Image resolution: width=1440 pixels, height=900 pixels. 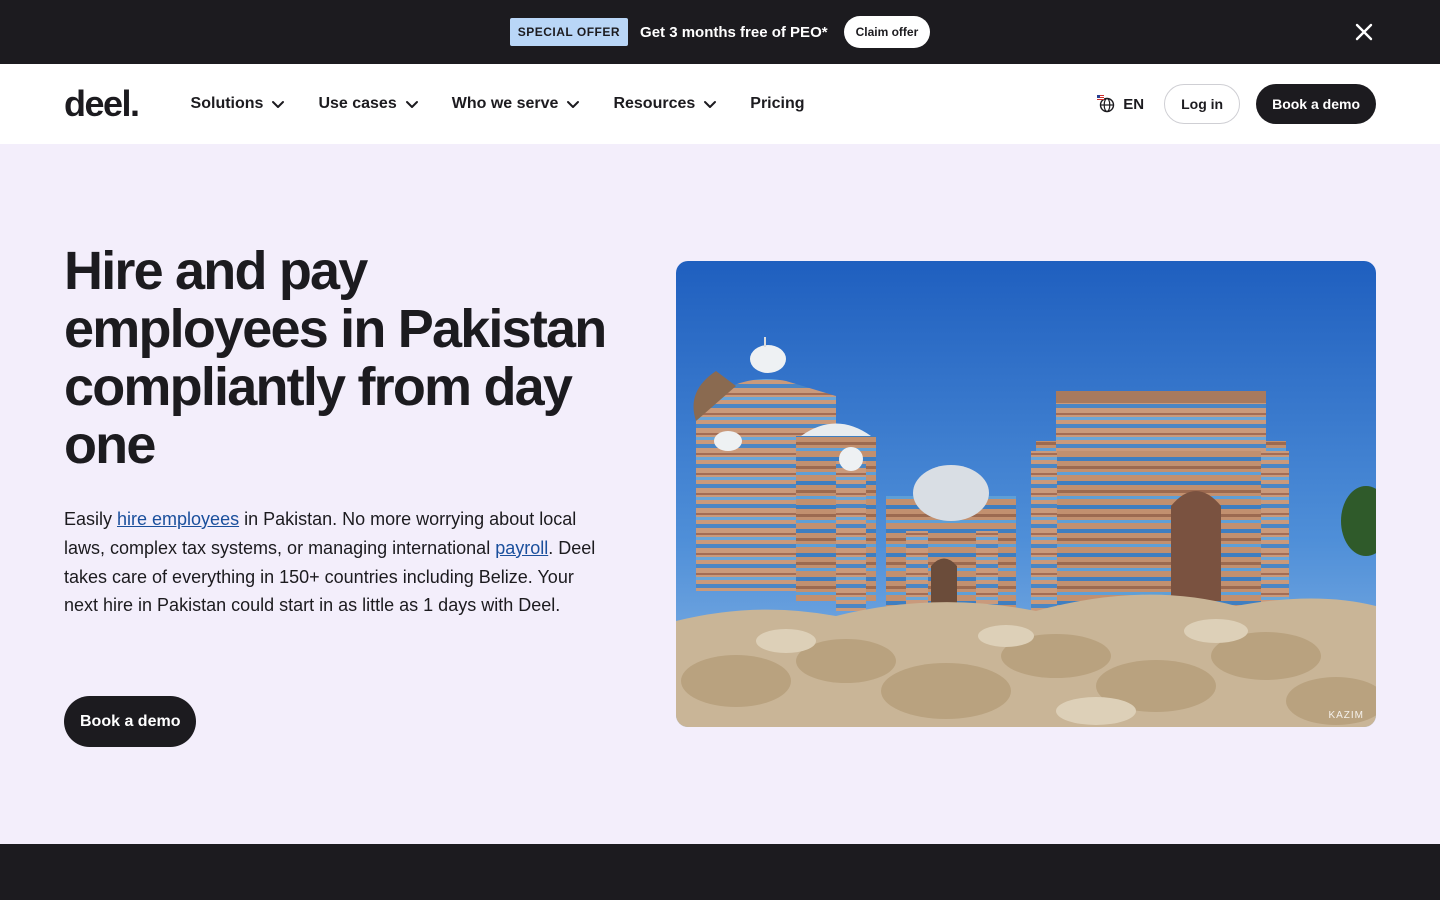 I want to click on nav-actions: EN Log in Book a demo, so click(x=1236, y=104).